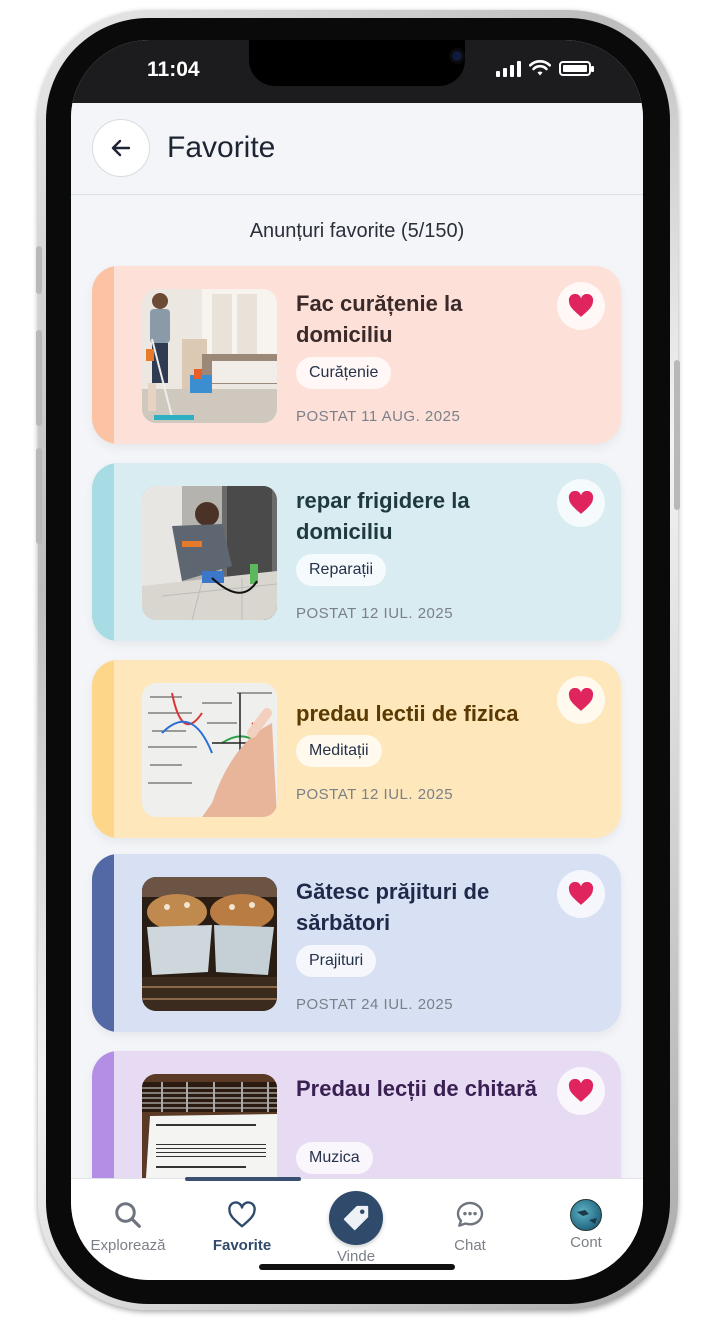 This screenshot has height=1322, width=724. I want to click on avatar-icon, so click(586, 1215).